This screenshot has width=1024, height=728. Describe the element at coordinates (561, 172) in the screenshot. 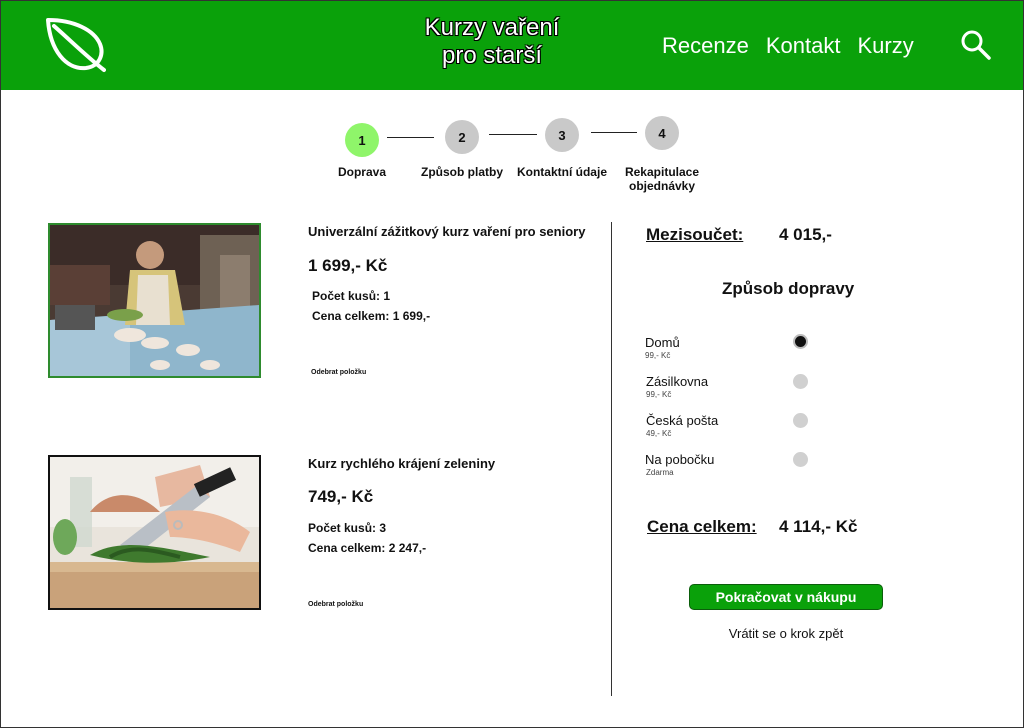

I see `step-3-label: Kontaktní údaje` at that location.